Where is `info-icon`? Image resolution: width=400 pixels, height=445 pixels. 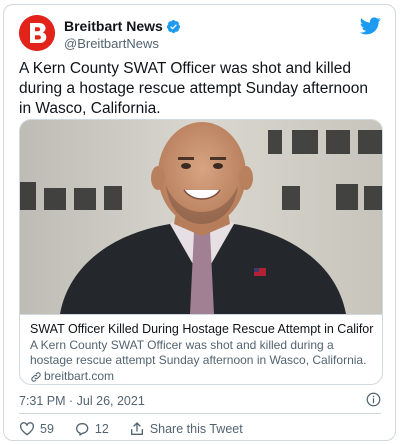
info-icon is located at coordinates (373, 399).